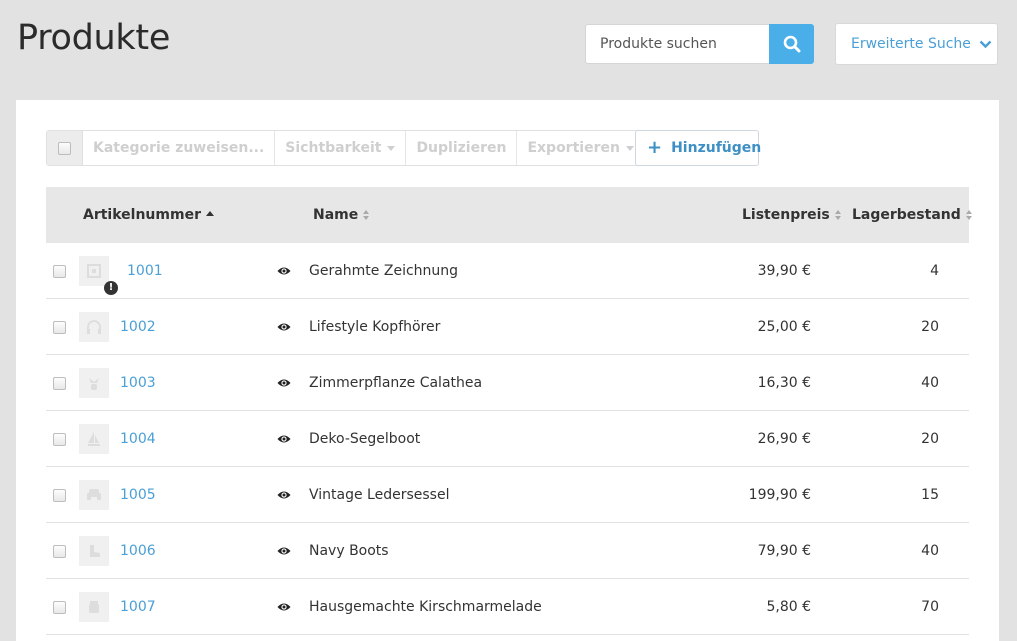  I want to click on column-header-stock: Lagerbestand, so click(912, 215).